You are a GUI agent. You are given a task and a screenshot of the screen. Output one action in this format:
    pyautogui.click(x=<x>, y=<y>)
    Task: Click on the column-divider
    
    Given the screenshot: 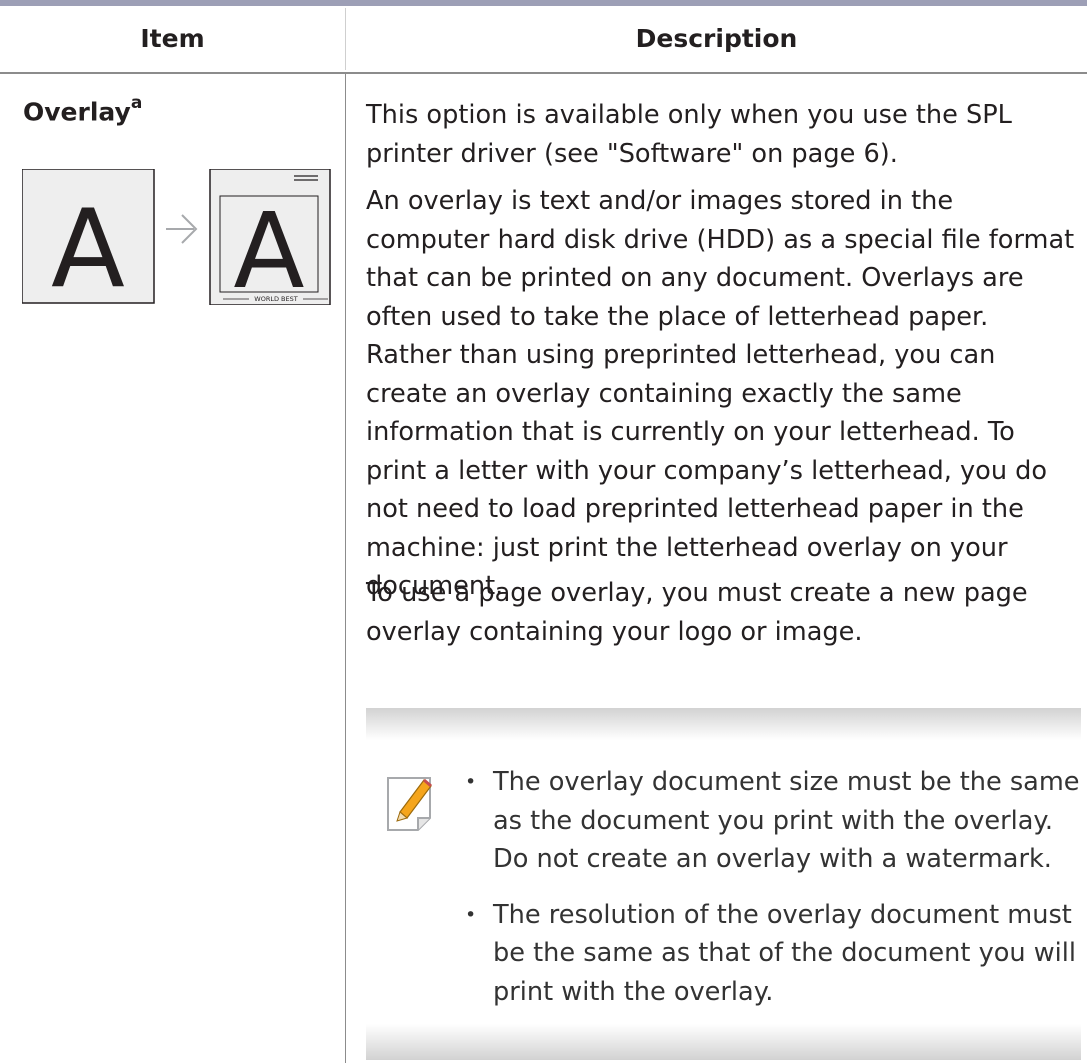 What is the action you would take?
    pyautogui.click(x=345, y=568)
    